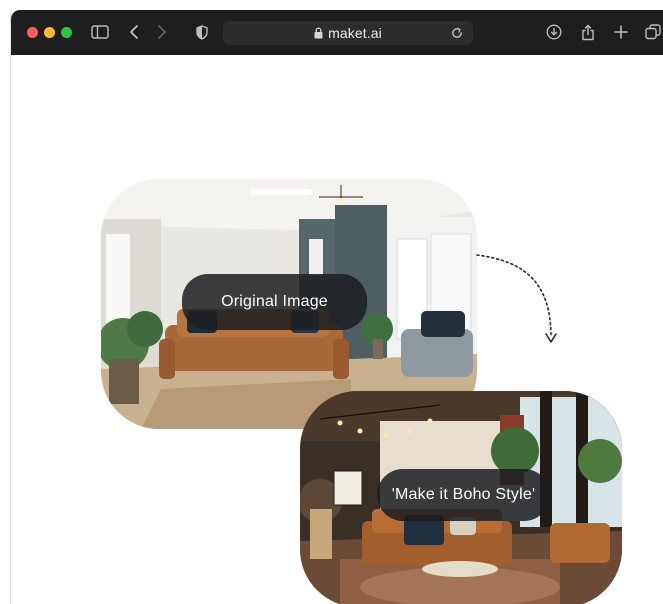  What do you see at coordinates (49, 32) in the screenshot?
I see `minimize-window-button` at bounding box center [49, 32].